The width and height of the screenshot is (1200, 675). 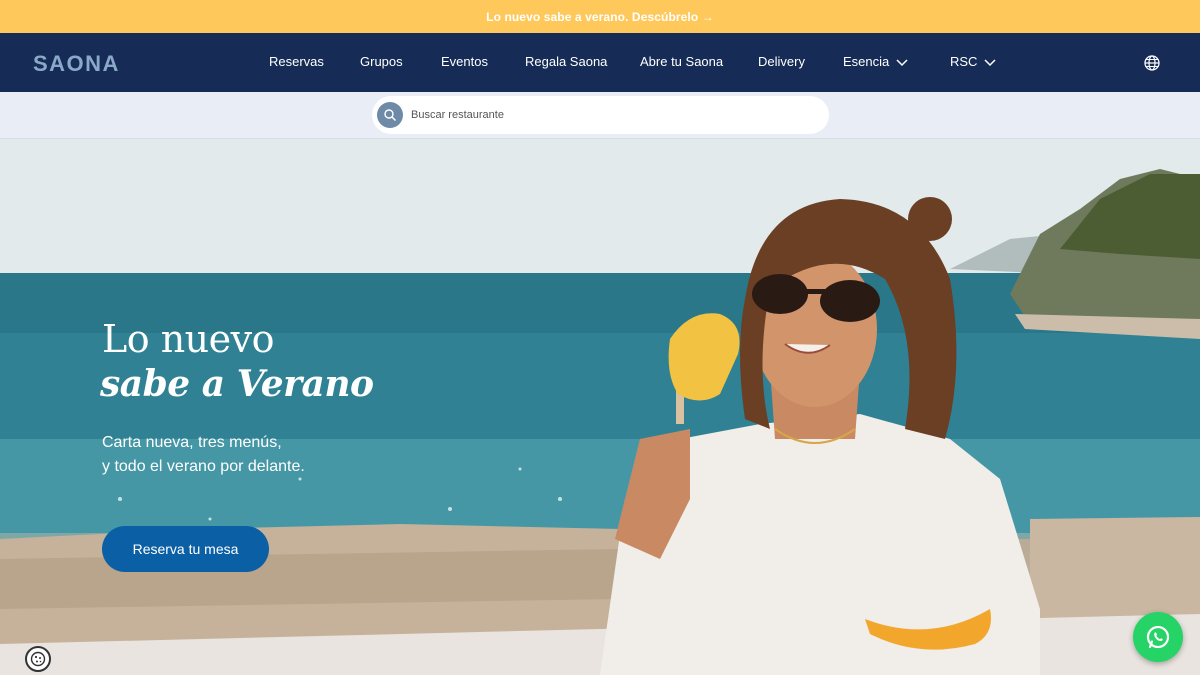 What do you see at coordinates (237, 384) in the screenshot?
I see `hero-title-line2: sabe a Verano` at bounding box center [237, 384].